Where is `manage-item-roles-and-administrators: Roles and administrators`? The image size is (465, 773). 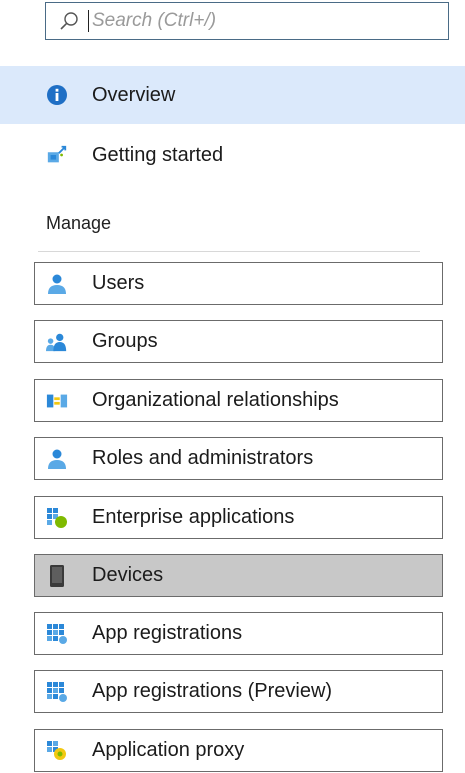 manage-item-roles-and-administrators: Roles and administrators is located at coordinates (238, 458).